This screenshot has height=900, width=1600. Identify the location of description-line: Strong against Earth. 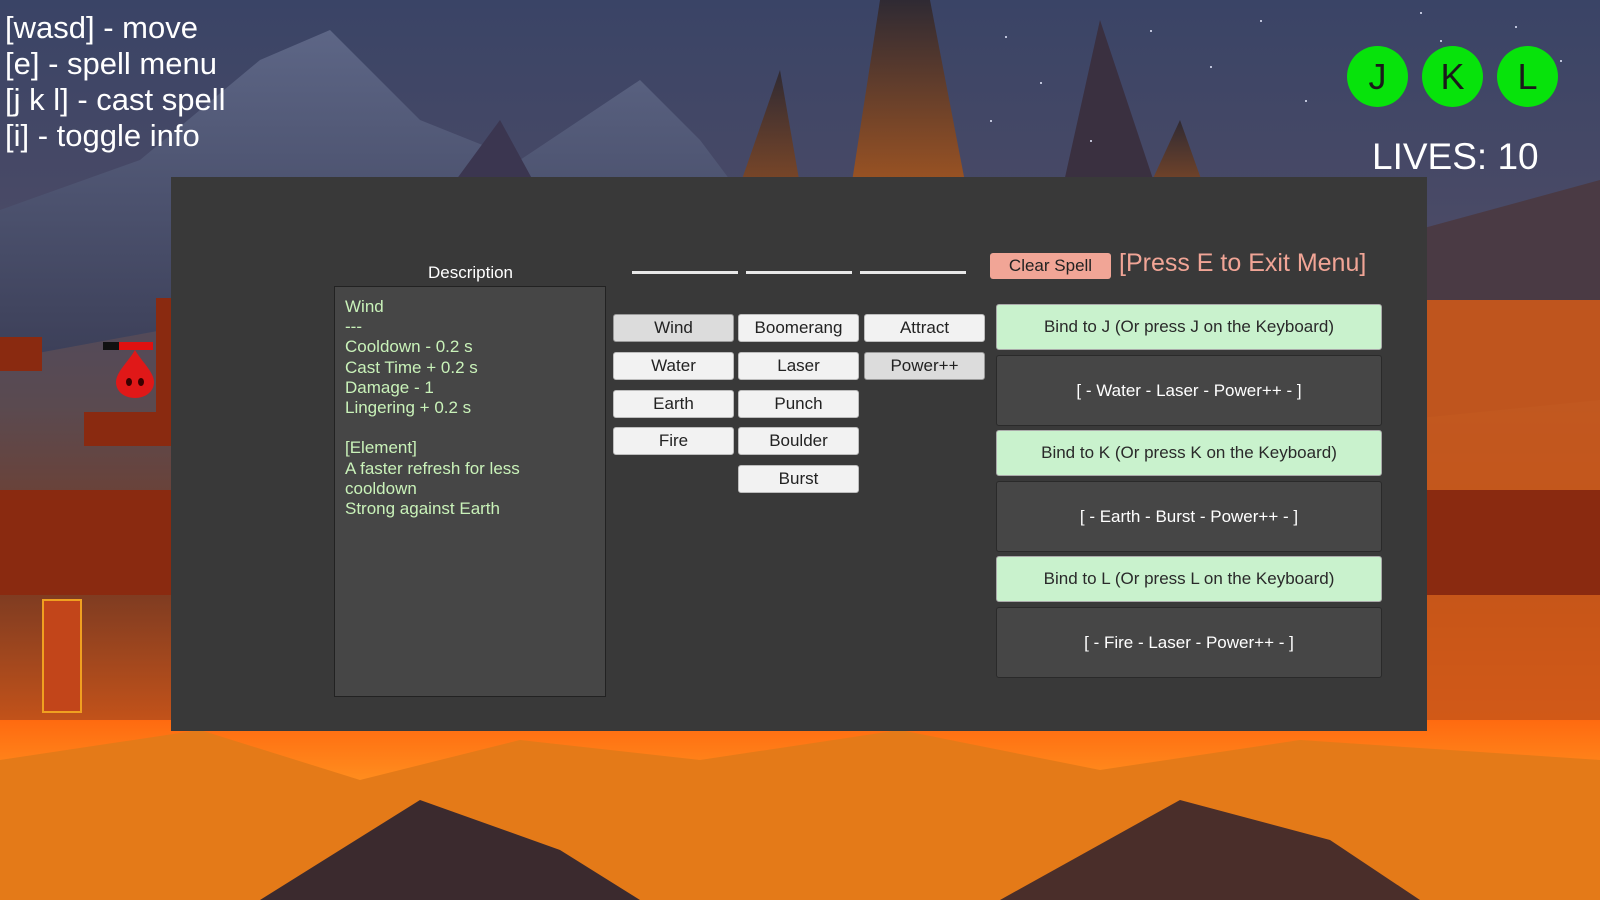
(422, 509).